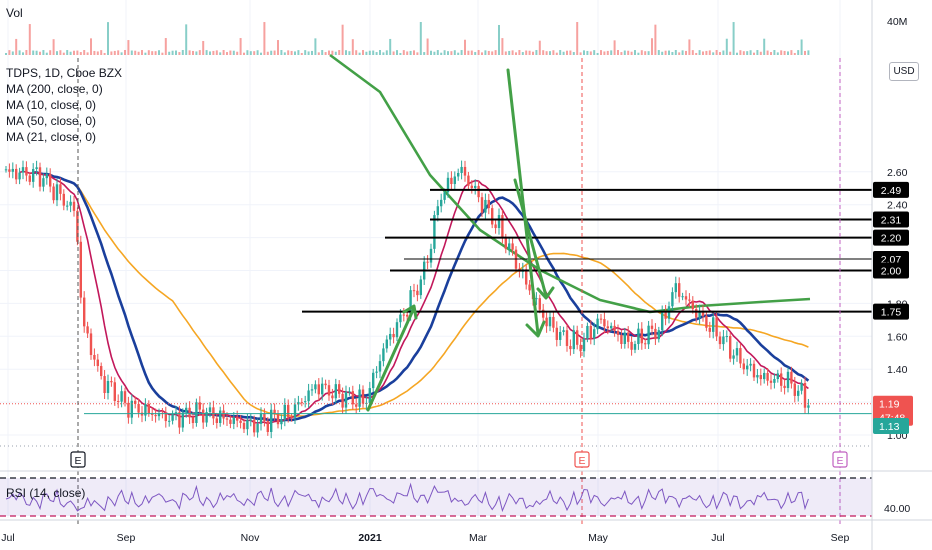 The width and height of the screenshot is (932, 550). Describe the element at coordinates (897, 22) in the screenshot. I see `volume-tick-label: 40M` at that location.